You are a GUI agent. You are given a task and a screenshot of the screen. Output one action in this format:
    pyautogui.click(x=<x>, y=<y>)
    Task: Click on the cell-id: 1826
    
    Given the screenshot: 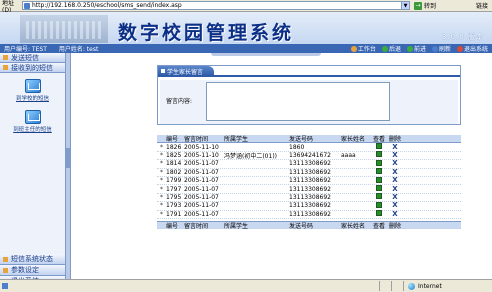 What is the action you would take?
    pyautogui.click(x=174, y=147)
    